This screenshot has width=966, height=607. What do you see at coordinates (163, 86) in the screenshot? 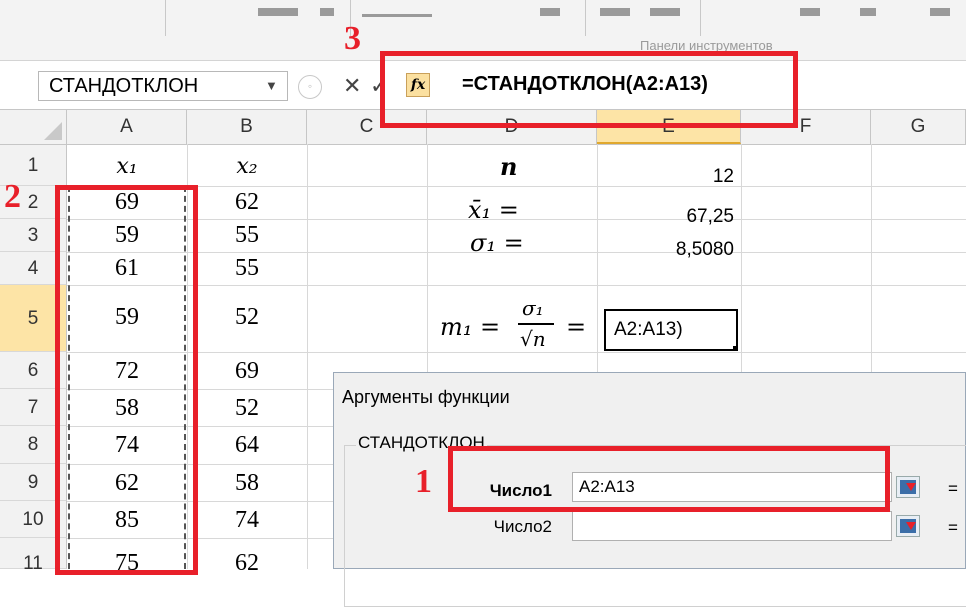
I see `name-box: СТАНДОТКЛОН` at bounding box center [163, 86].